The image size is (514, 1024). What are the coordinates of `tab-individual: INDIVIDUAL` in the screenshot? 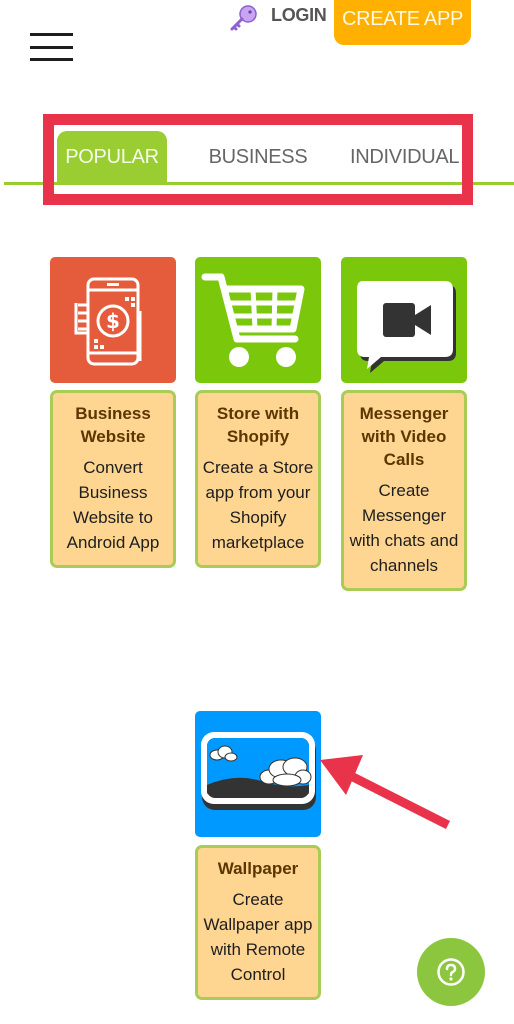 It's located at (405, 157).